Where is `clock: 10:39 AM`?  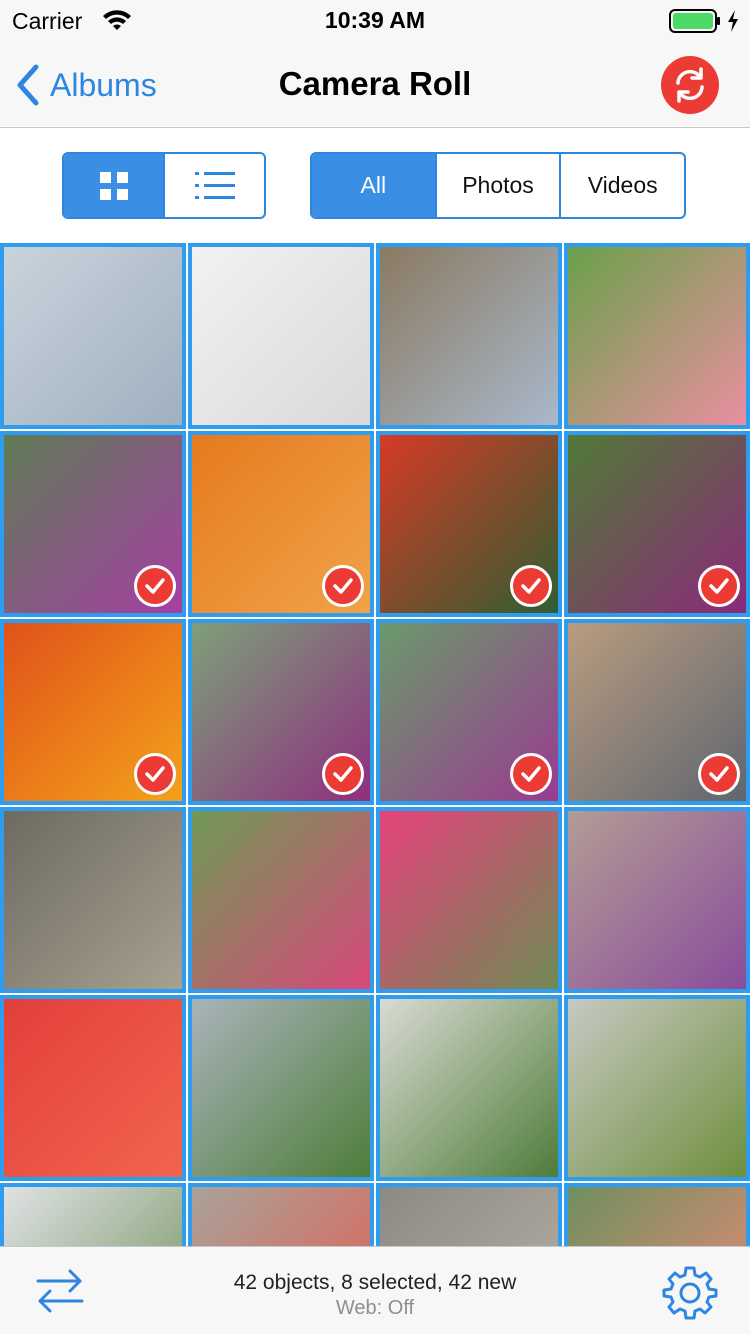 clock: 10:39 AM is located at coordinates (375, 20).